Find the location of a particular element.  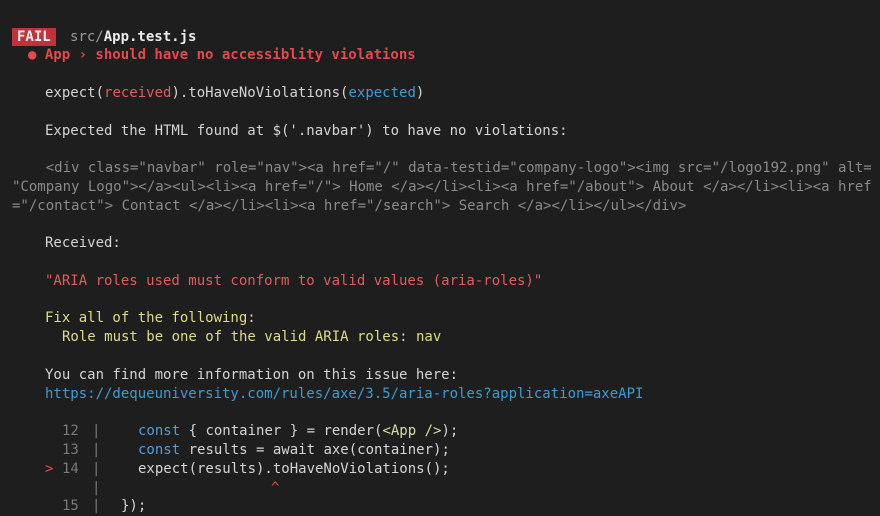

matcher-prefix: expect( is located at coordinates (75, 93).